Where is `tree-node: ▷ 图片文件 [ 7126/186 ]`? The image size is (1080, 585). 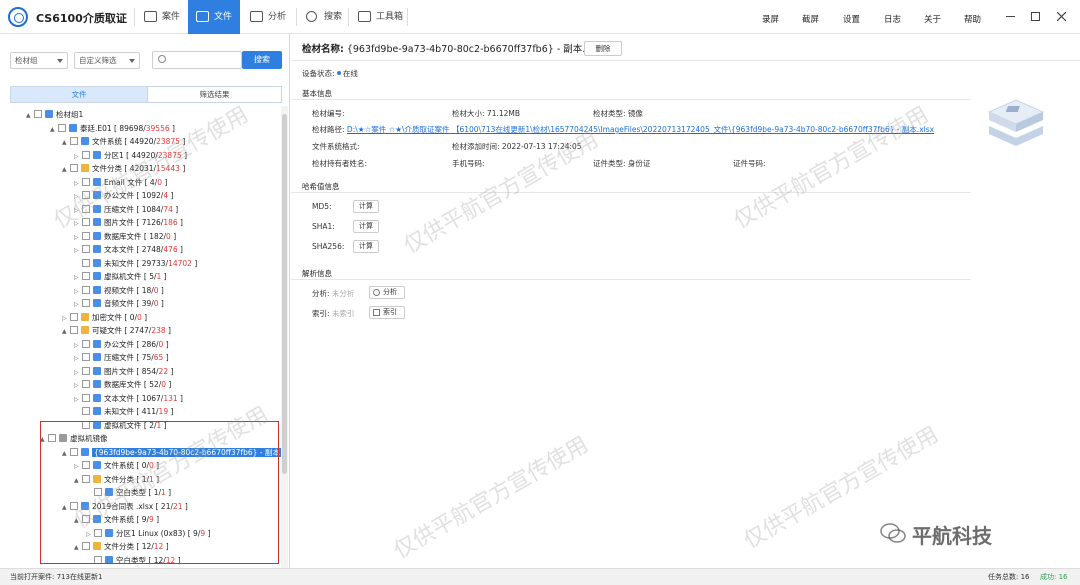
tree-node: ▷ 图片文件 [ 7126/186 ] is located at coordinates (128, 222).